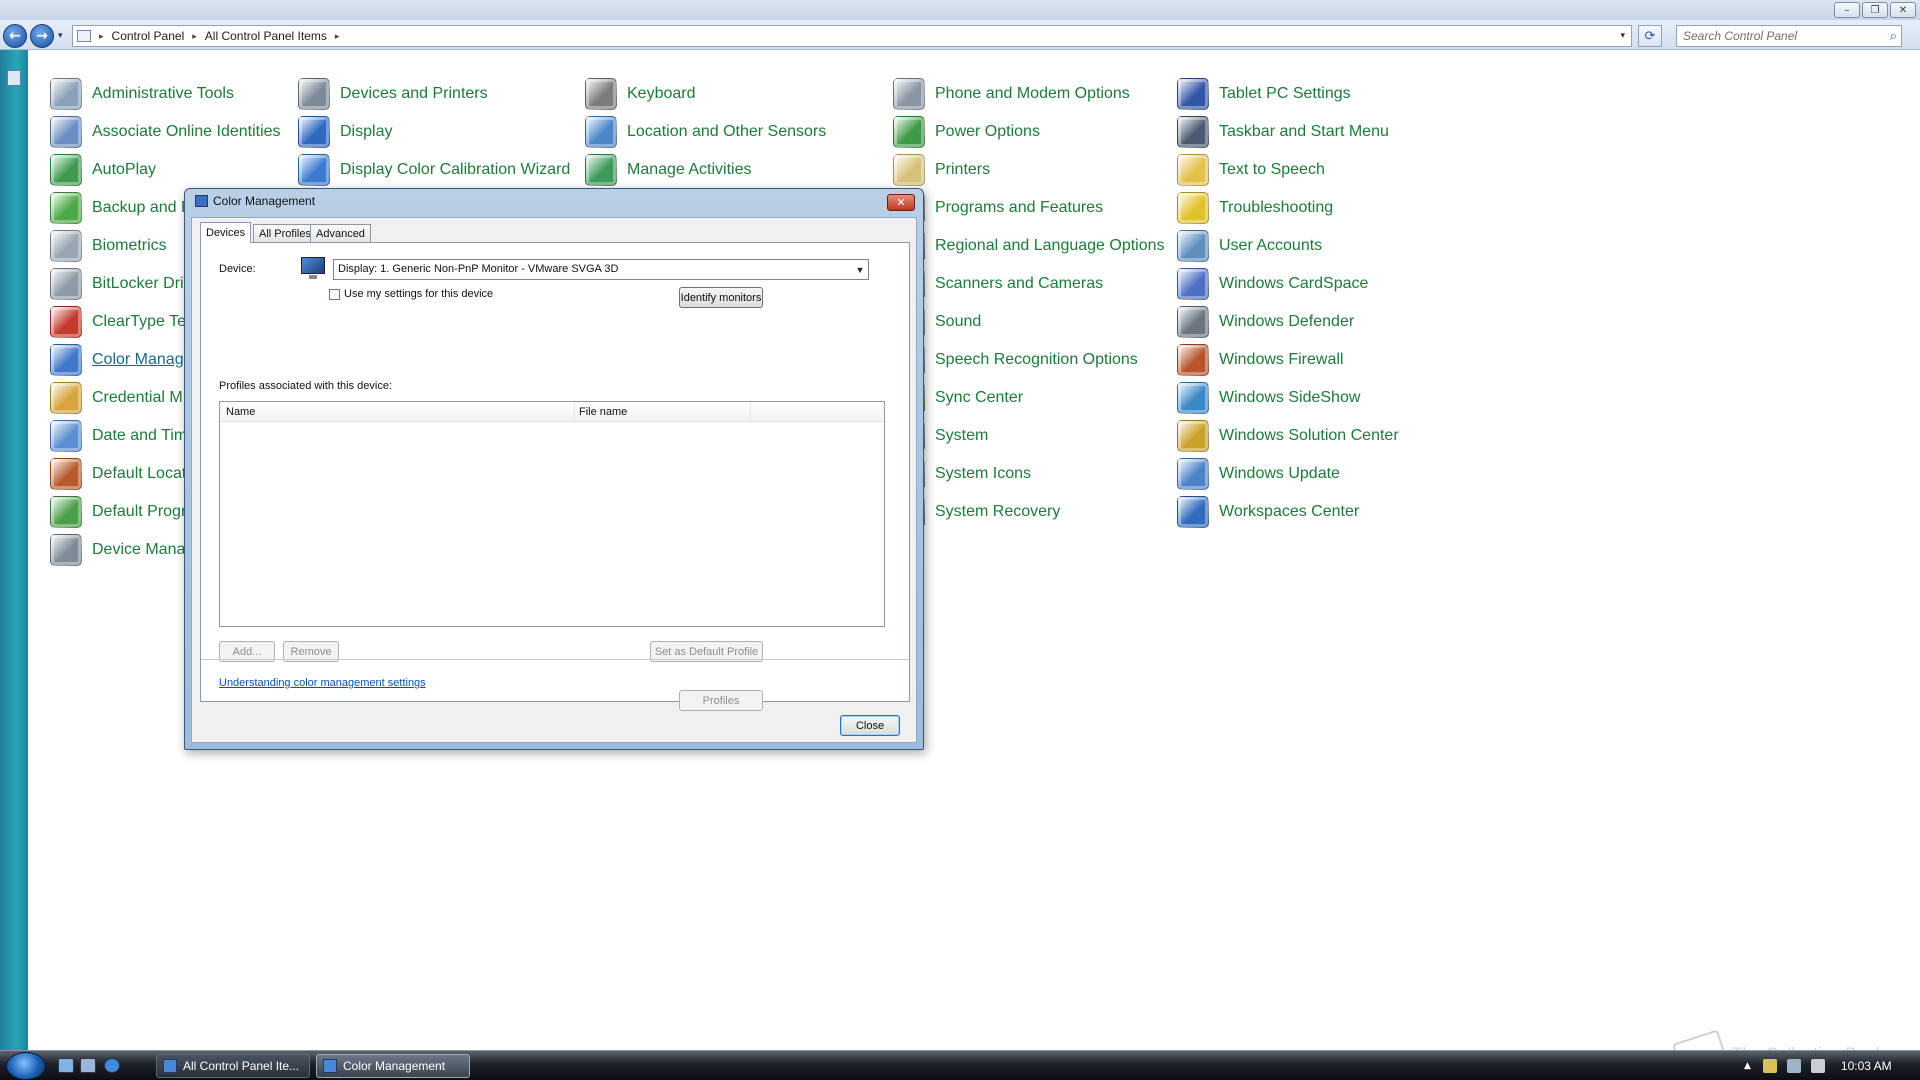  I want to click on identify-monitors-button: Identify monitors, so click(721, 297).